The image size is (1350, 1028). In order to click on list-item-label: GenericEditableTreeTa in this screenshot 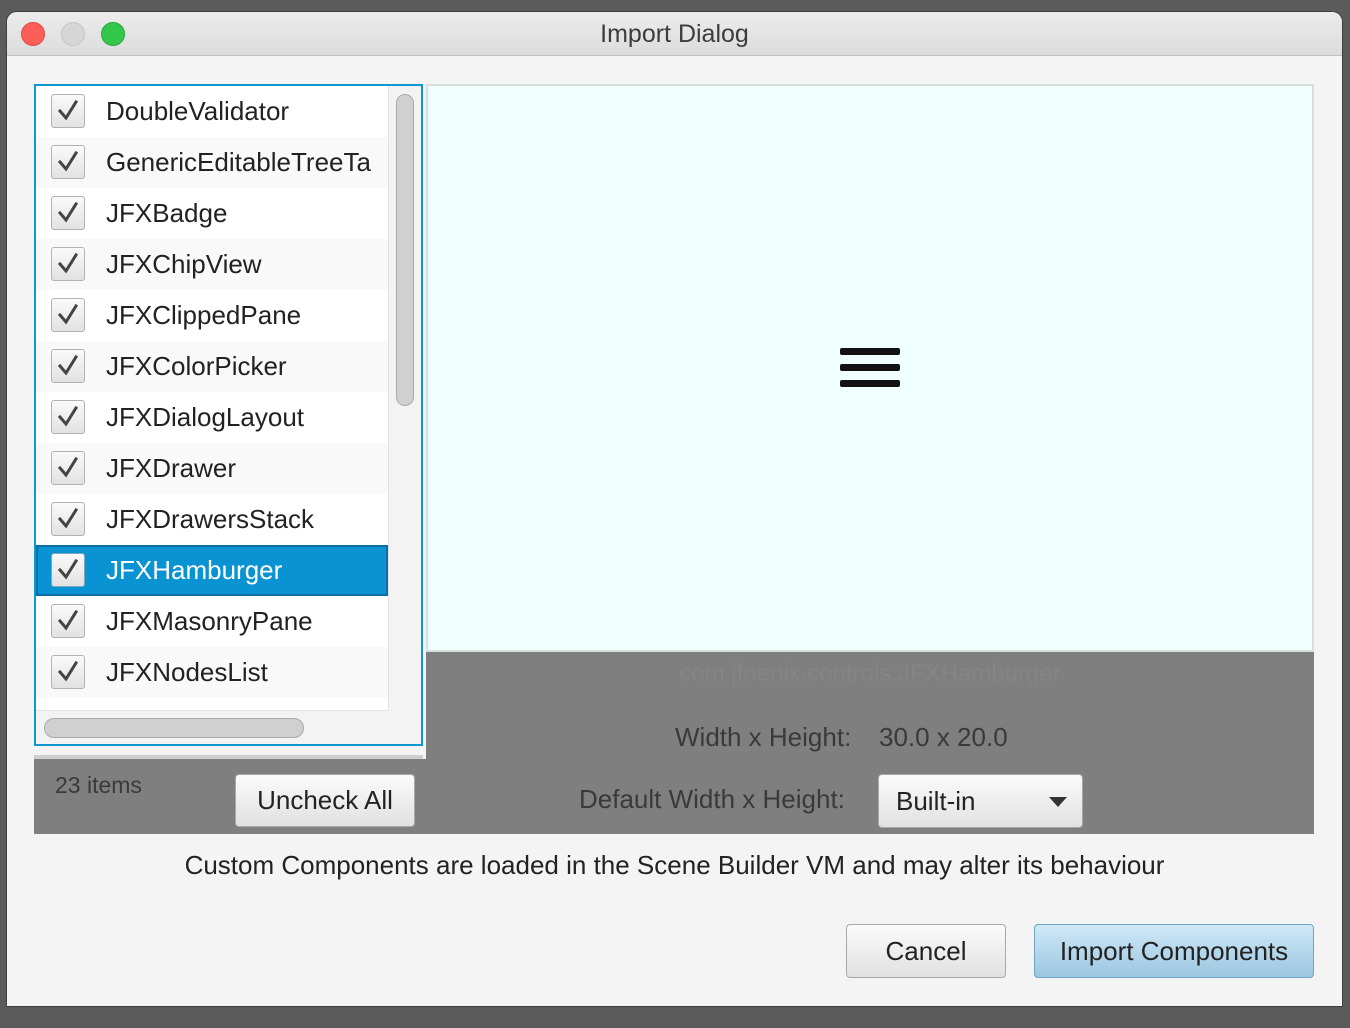, I will do `click(238, 162)`.